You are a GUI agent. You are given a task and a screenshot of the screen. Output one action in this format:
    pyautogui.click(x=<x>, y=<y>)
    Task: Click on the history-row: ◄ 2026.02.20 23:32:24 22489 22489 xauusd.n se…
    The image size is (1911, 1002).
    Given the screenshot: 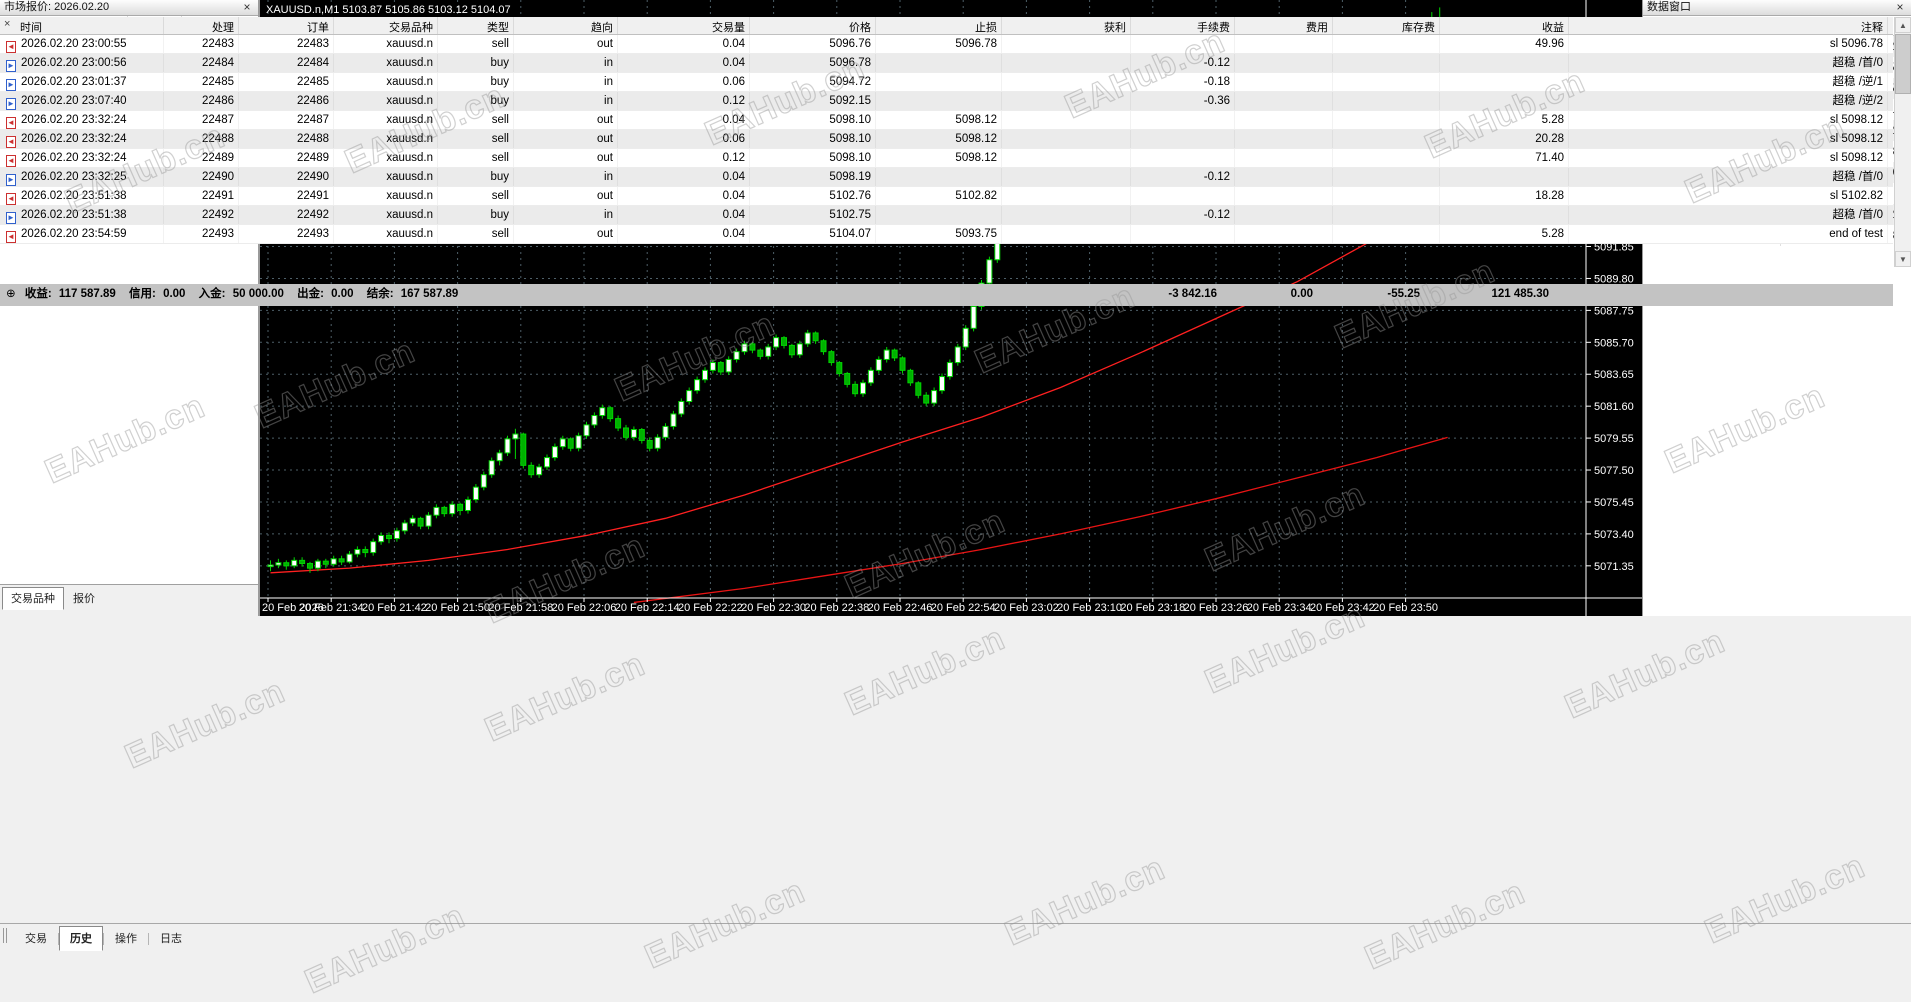 What is the action you would take?
    pyautogui.click(x=946, y=158)
    